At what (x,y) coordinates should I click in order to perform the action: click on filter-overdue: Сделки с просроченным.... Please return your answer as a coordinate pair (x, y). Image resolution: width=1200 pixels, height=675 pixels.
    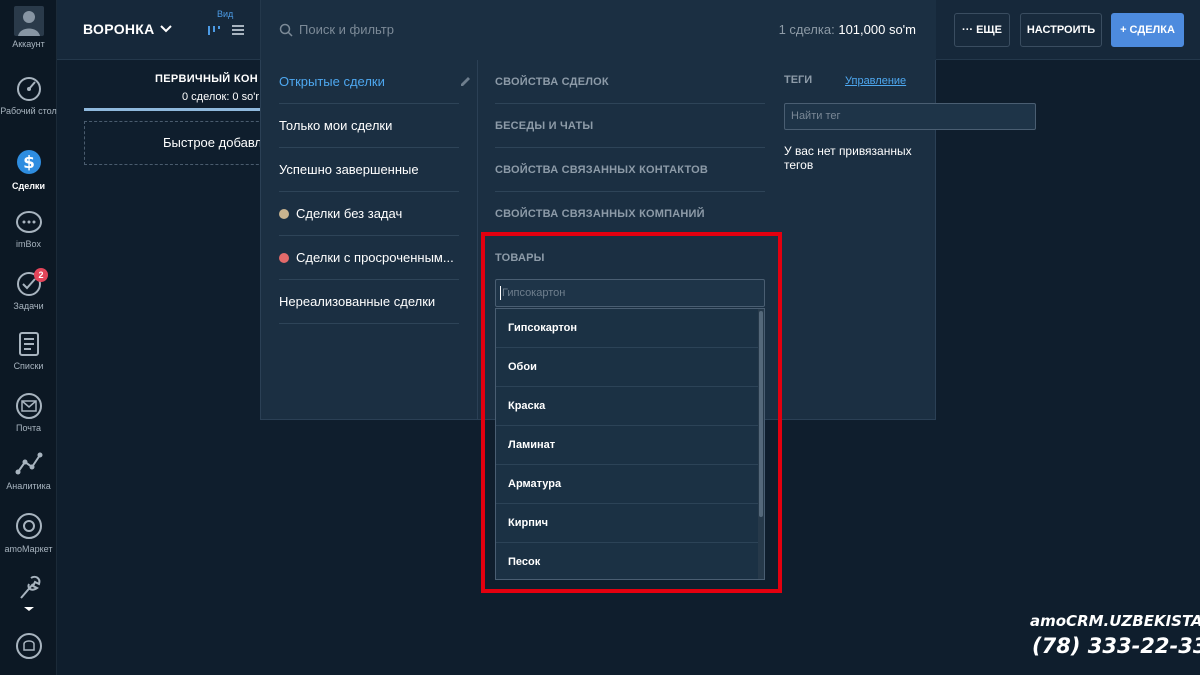
    Looking at the image, I should click on (369, 258).